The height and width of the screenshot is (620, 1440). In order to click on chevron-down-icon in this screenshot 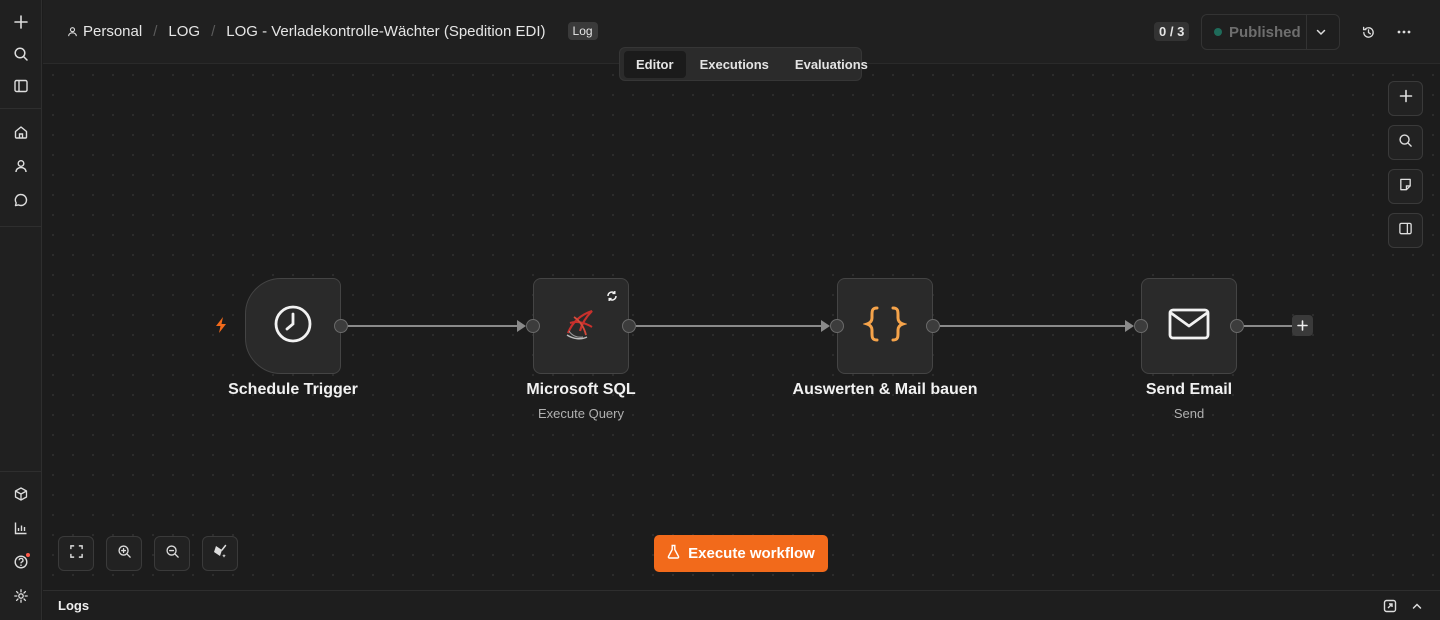, I will do `click(1321, 34)`.